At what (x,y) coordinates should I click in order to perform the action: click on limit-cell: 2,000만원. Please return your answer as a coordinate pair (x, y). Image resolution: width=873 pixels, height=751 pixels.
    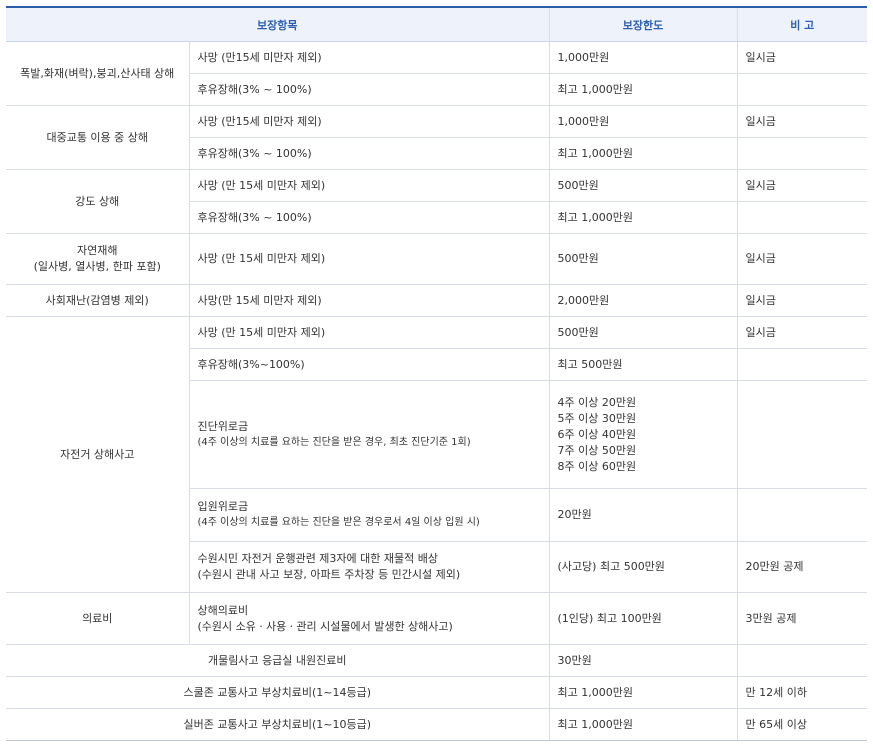
    Looking at the image, I should click on (643, 300).